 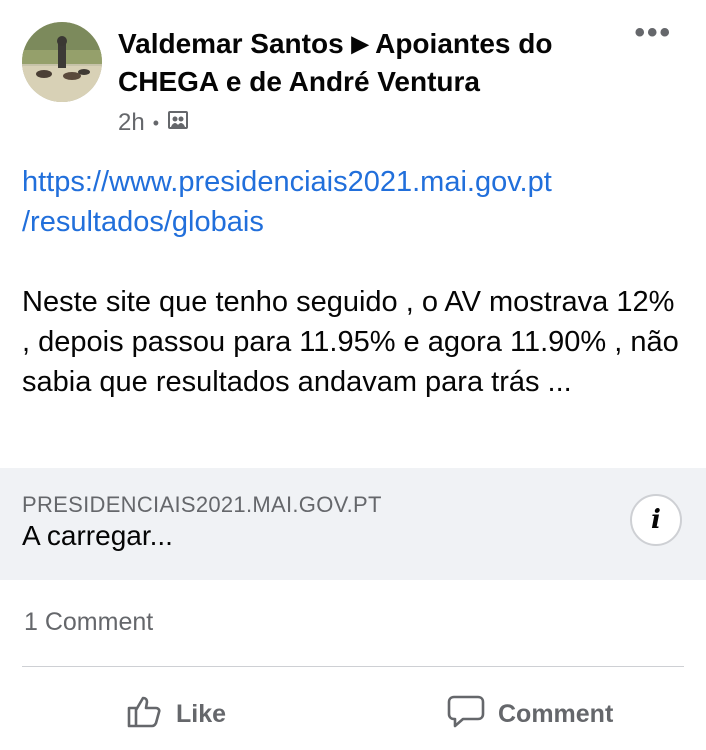 What do you see at coordinates (178, 123) in the screenshot?
I see `group-audience-icon` at bounding box center [178, 123].